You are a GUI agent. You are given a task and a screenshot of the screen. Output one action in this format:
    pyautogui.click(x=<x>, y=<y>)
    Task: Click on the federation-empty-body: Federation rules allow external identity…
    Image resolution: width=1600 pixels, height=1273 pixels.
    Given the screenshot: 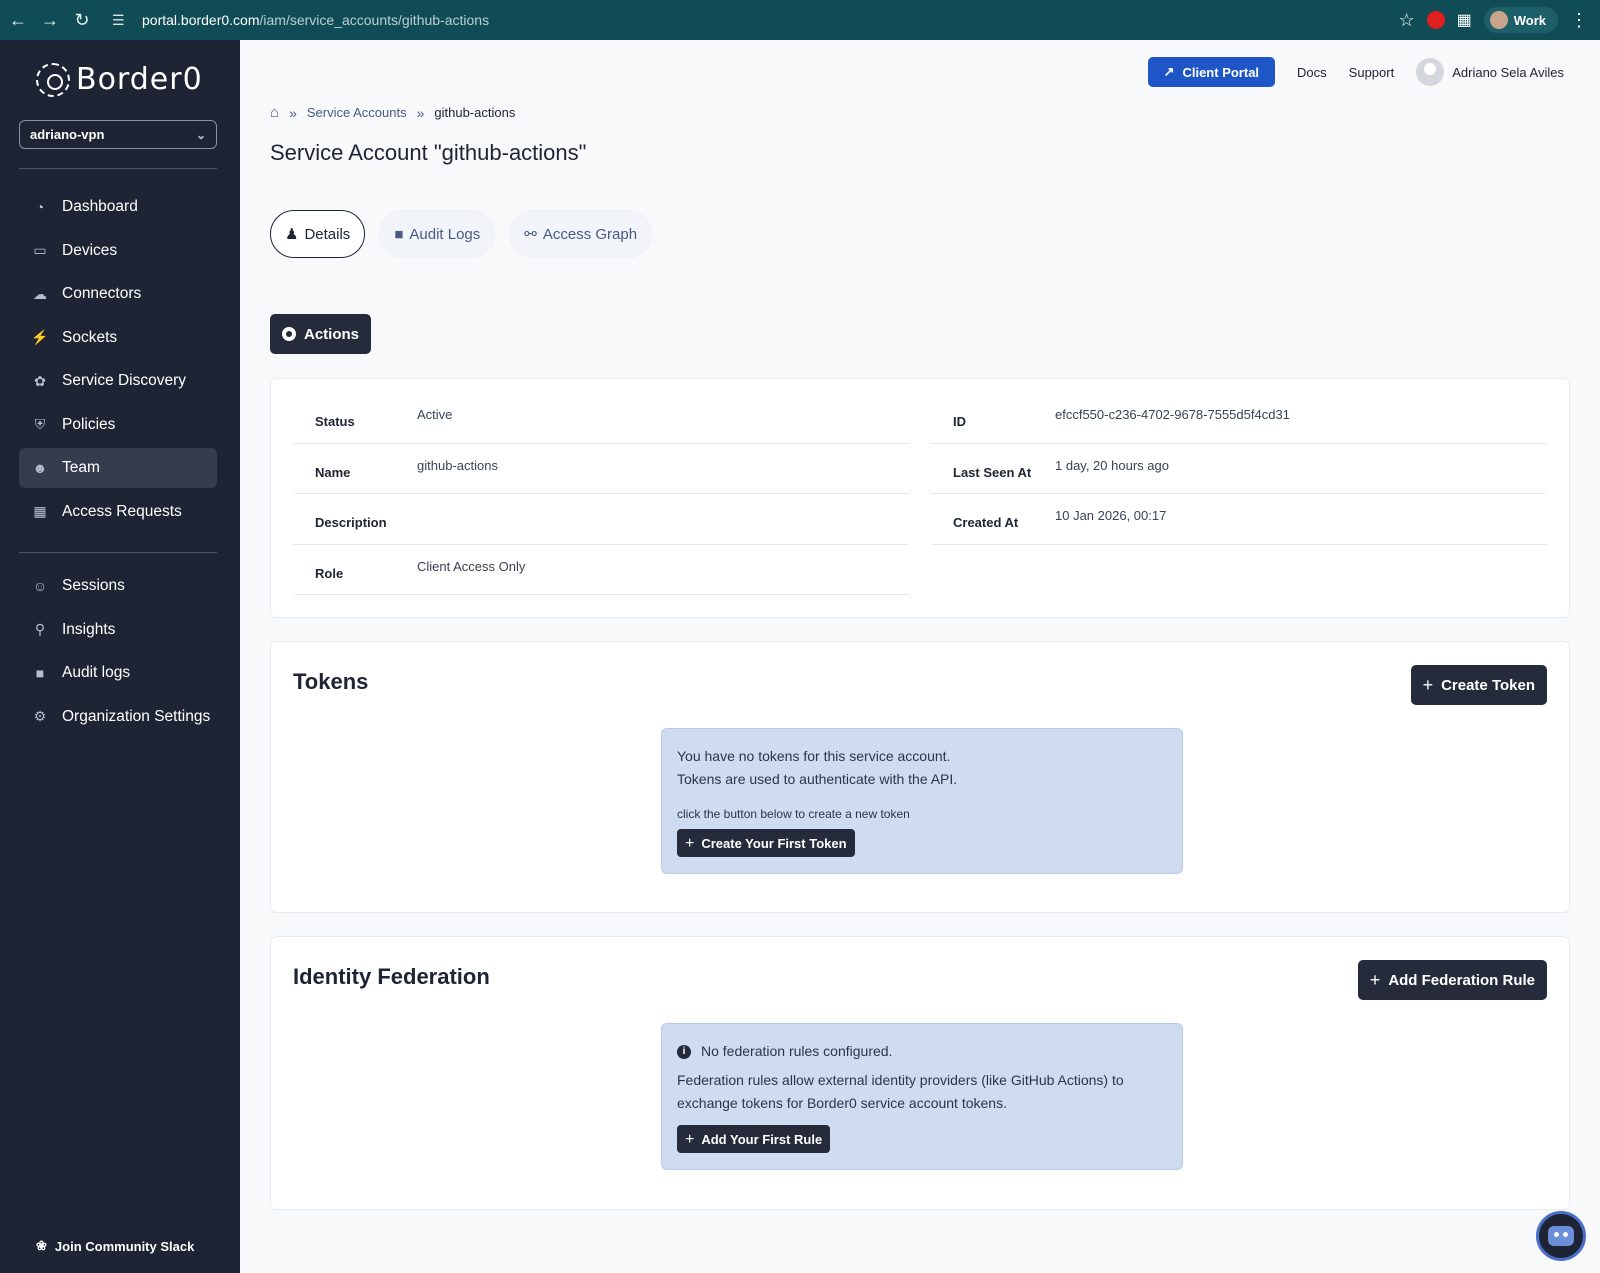 What is the action you would take?
    pyautogui.click(x=900, y=1091)
    